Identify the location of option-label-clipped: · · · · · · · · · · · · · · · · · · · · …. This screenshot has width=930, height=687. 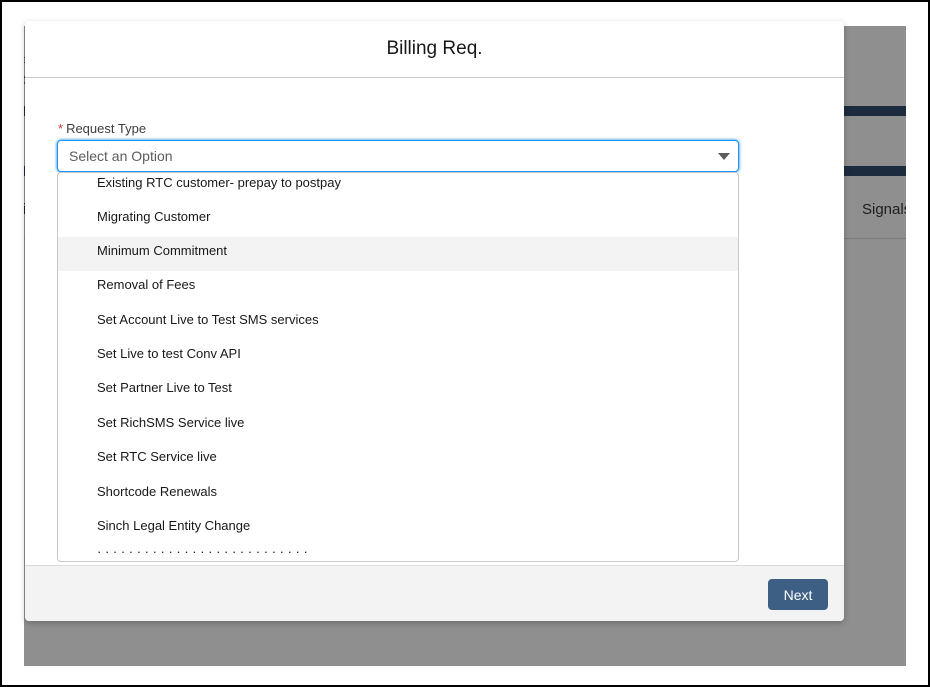
(202, 551).